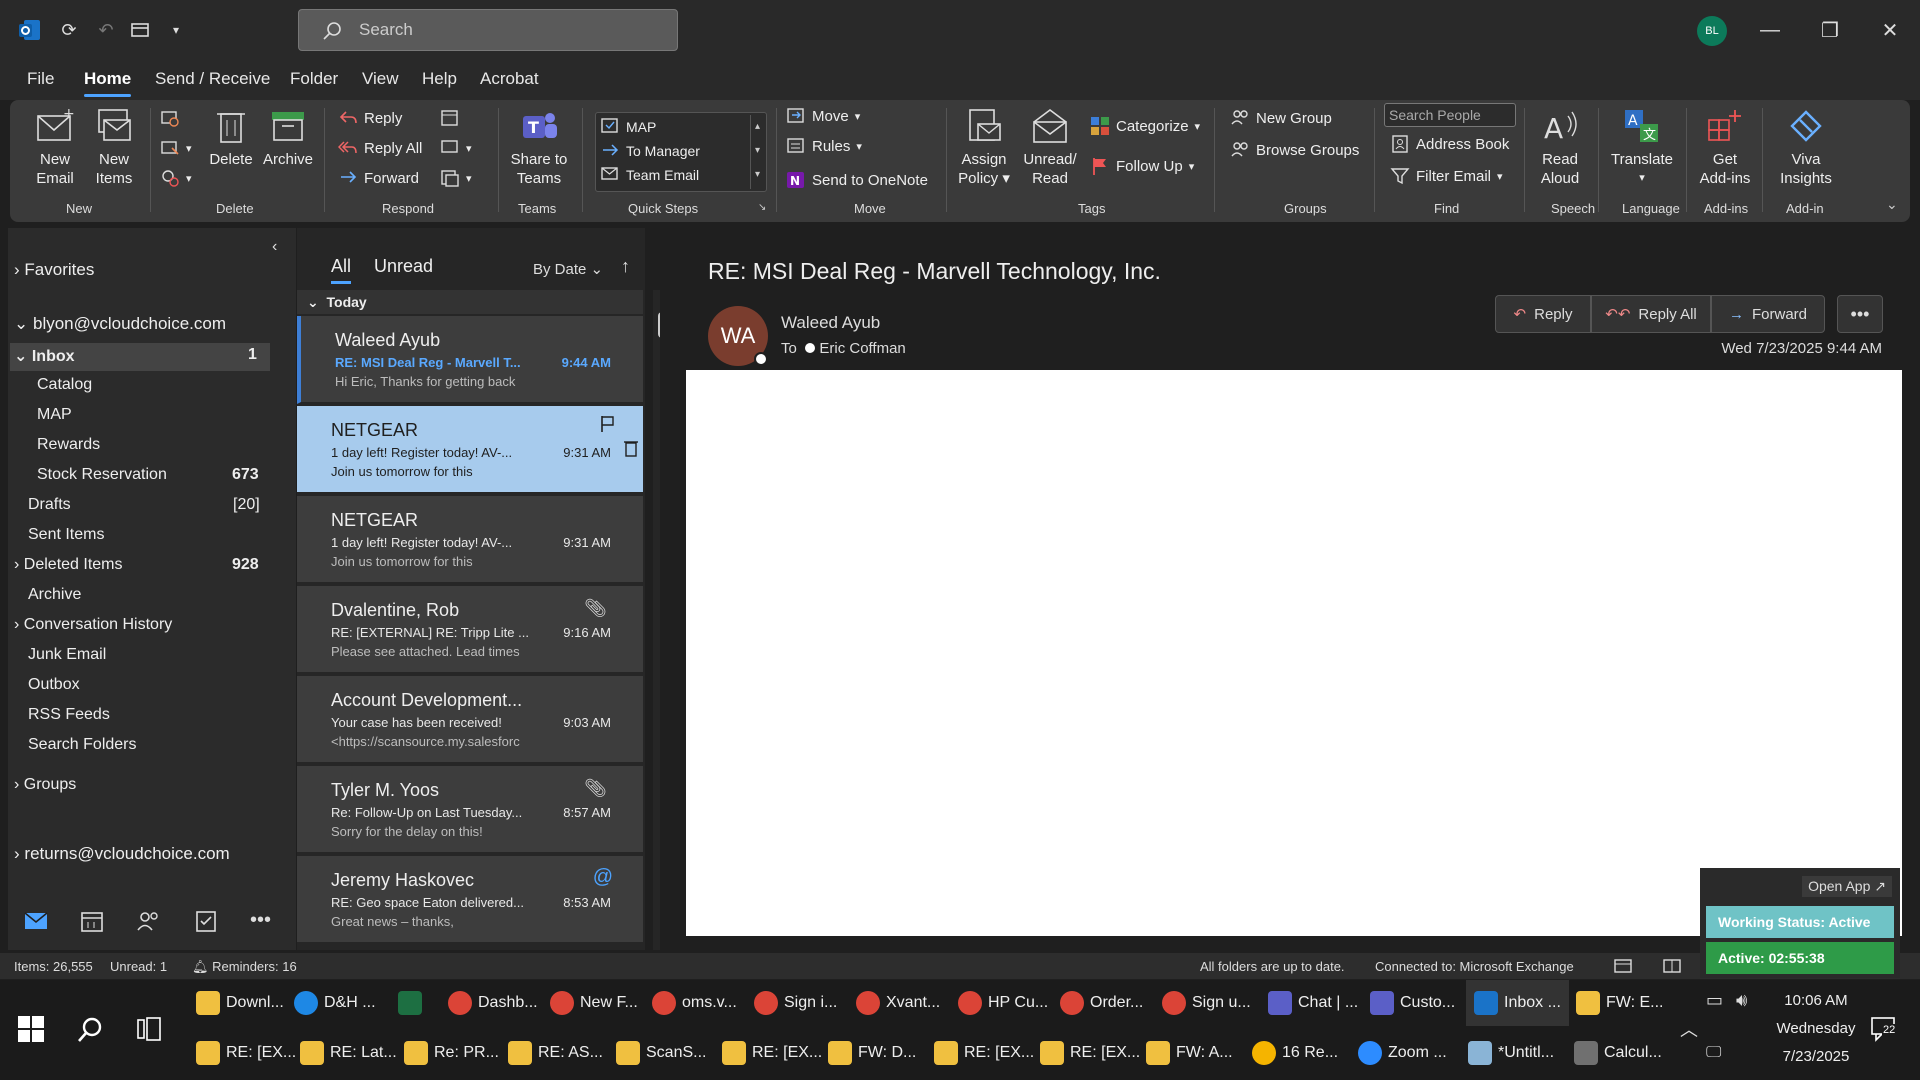 Image resolution: width=1920 pixels, height=1080 pixels. Describe the element at coordinates (862, 348) in the screenshot. I see `recipient-name: Eric Coffman` at that location.